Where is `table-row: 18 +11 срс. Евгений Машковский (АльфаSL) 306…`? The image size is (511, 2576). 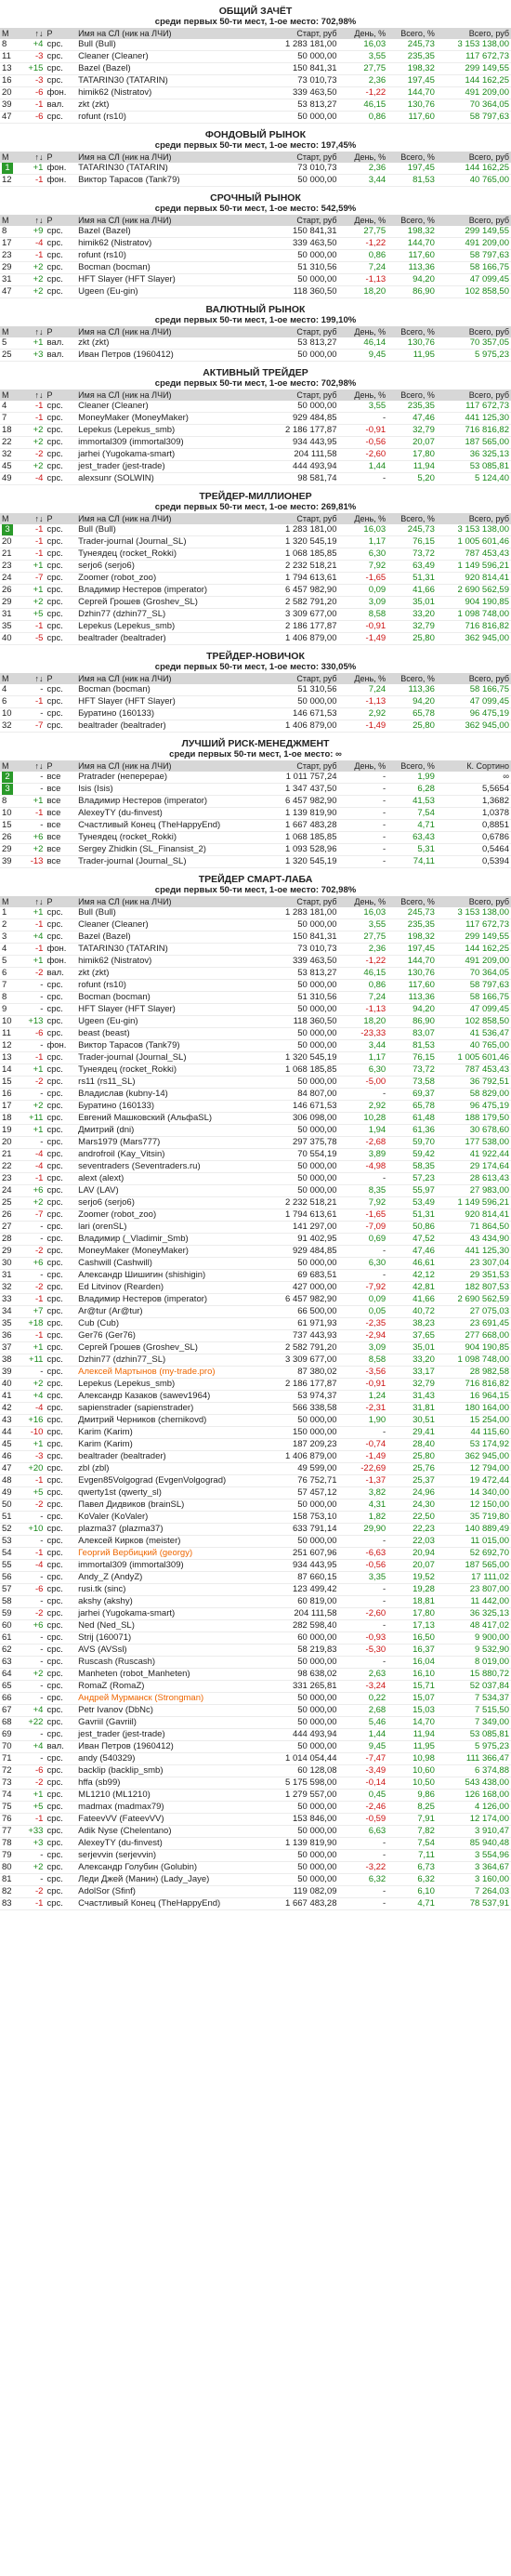 table-row: 18 +11 срс. Евгений Машковский (АльфаSL) 306… is located at coordinates (255, 1119).